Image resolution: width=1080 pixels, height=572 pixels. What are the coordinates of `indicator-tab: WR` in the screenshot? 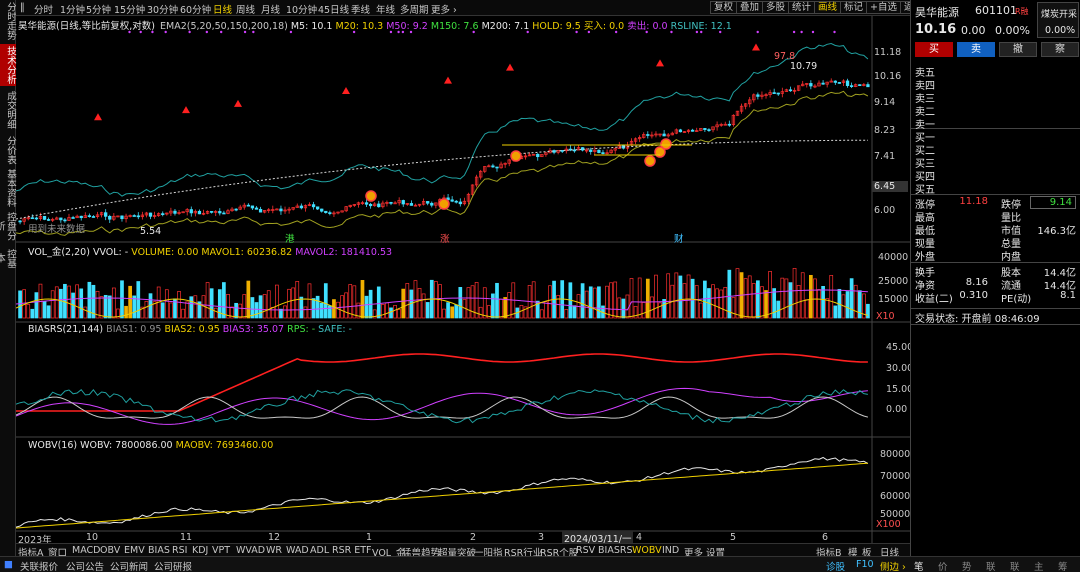 It's located at (274, 550).